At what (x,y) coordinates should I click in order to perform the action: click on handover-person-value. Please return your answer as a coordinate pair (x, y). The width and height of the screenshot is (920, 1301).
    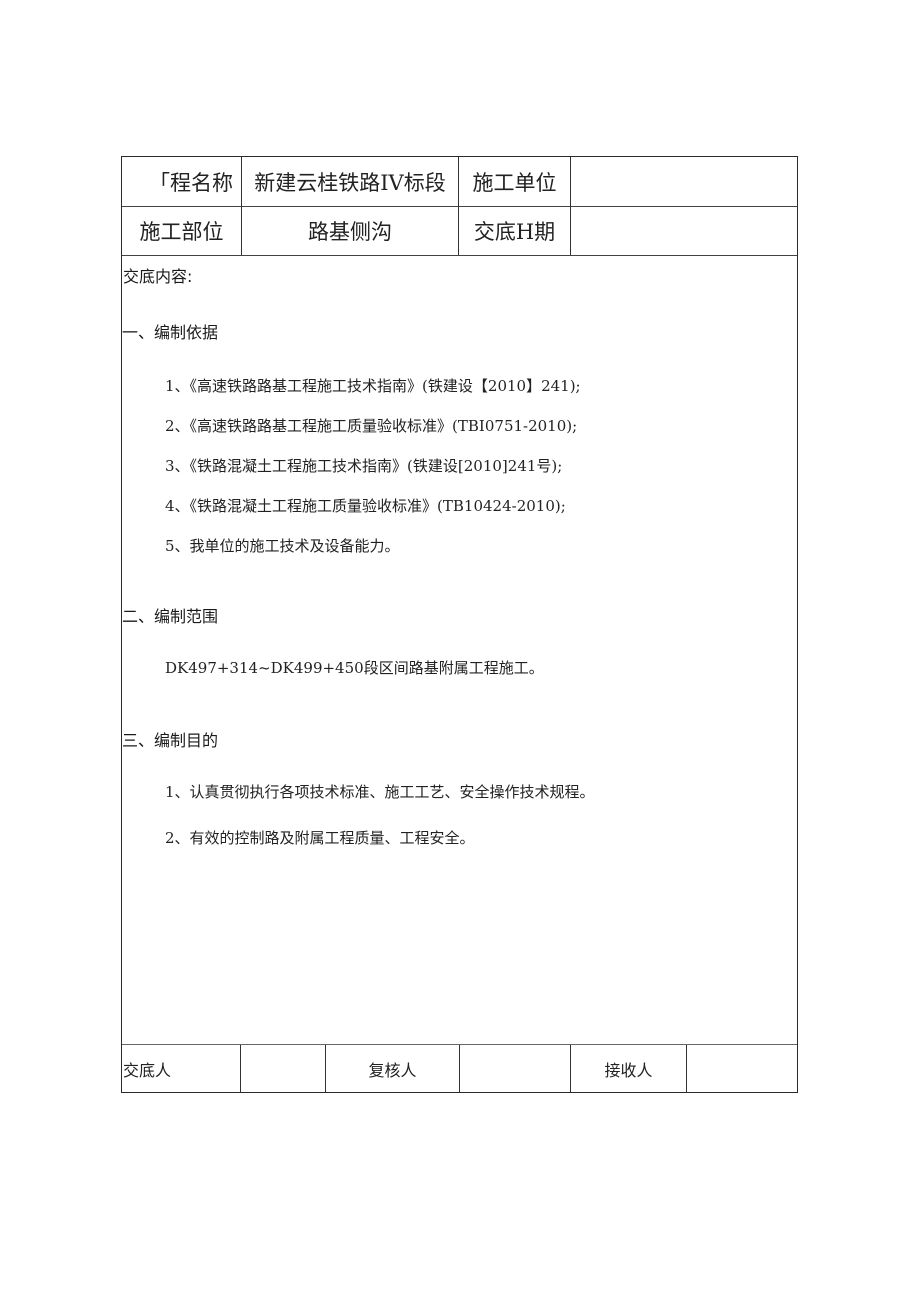
    Looking at the image, I should click on (283, 1068).